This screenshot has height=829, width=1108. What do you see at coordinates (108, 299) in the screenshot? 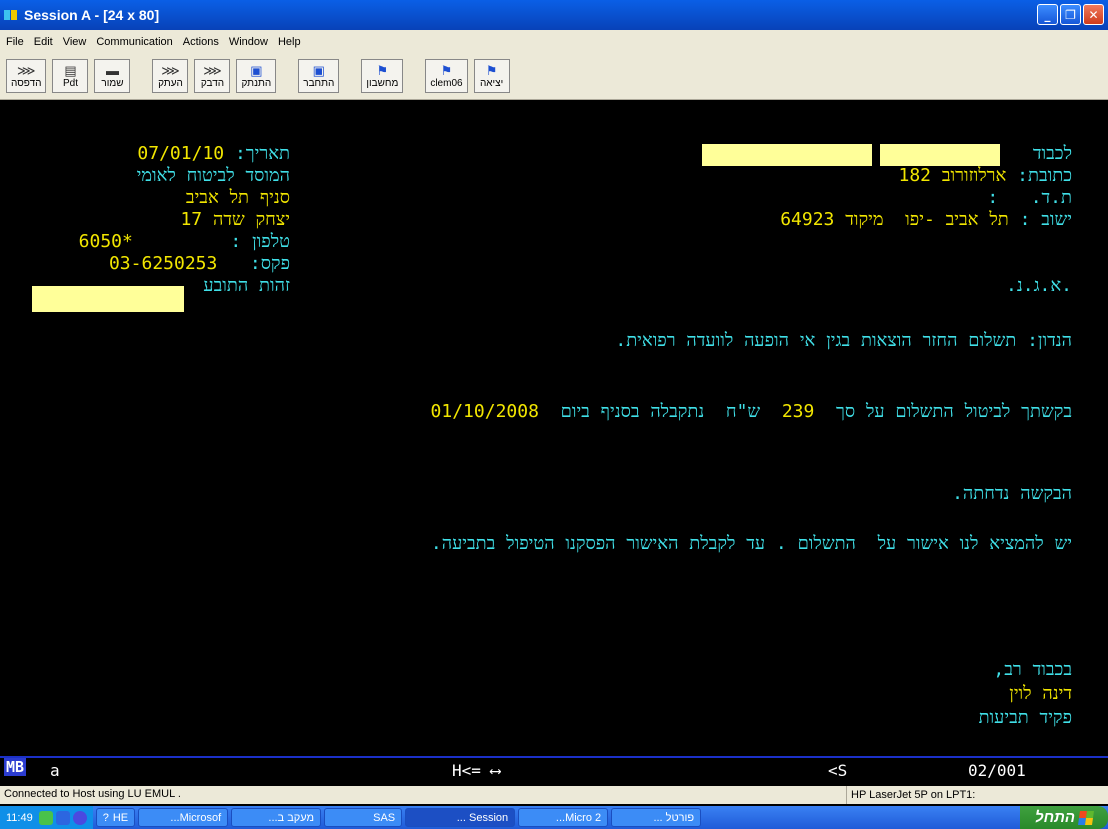
I see `redacted-id` at bounding box center [108, 299].